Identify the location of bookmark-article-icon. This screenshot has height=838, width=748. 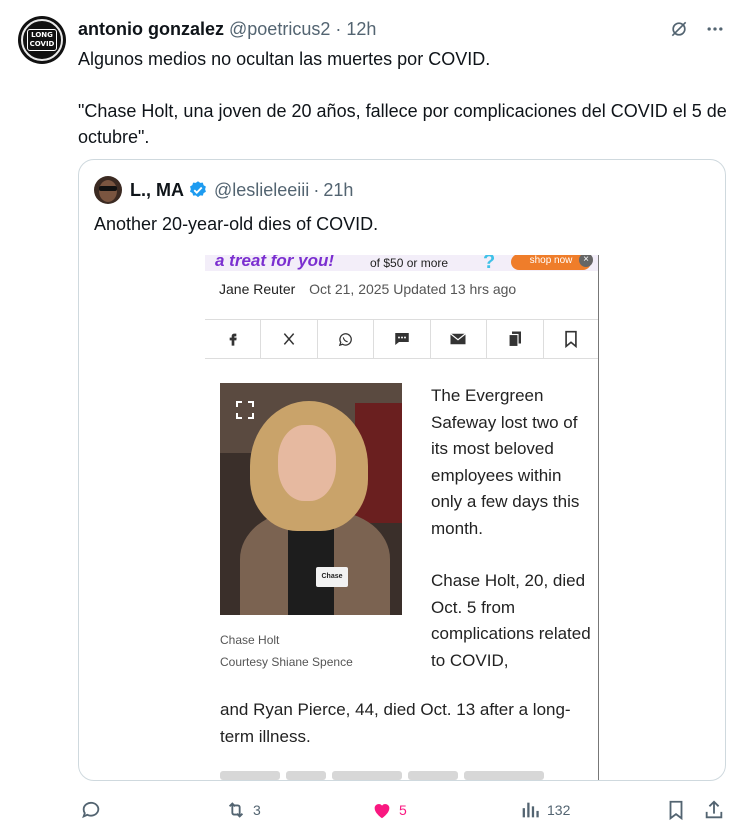
(571, 339).